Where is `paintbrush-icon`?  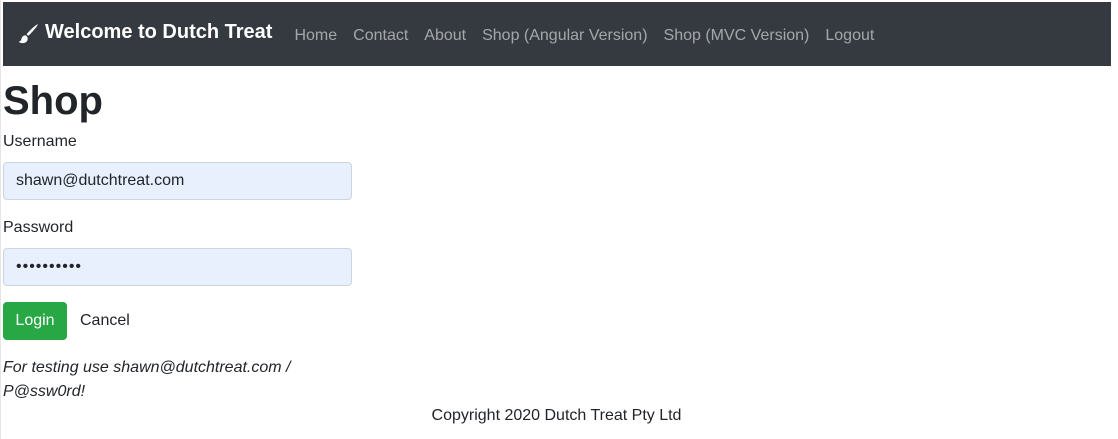
paintbrush-icon is located at coordinates (28, 34).